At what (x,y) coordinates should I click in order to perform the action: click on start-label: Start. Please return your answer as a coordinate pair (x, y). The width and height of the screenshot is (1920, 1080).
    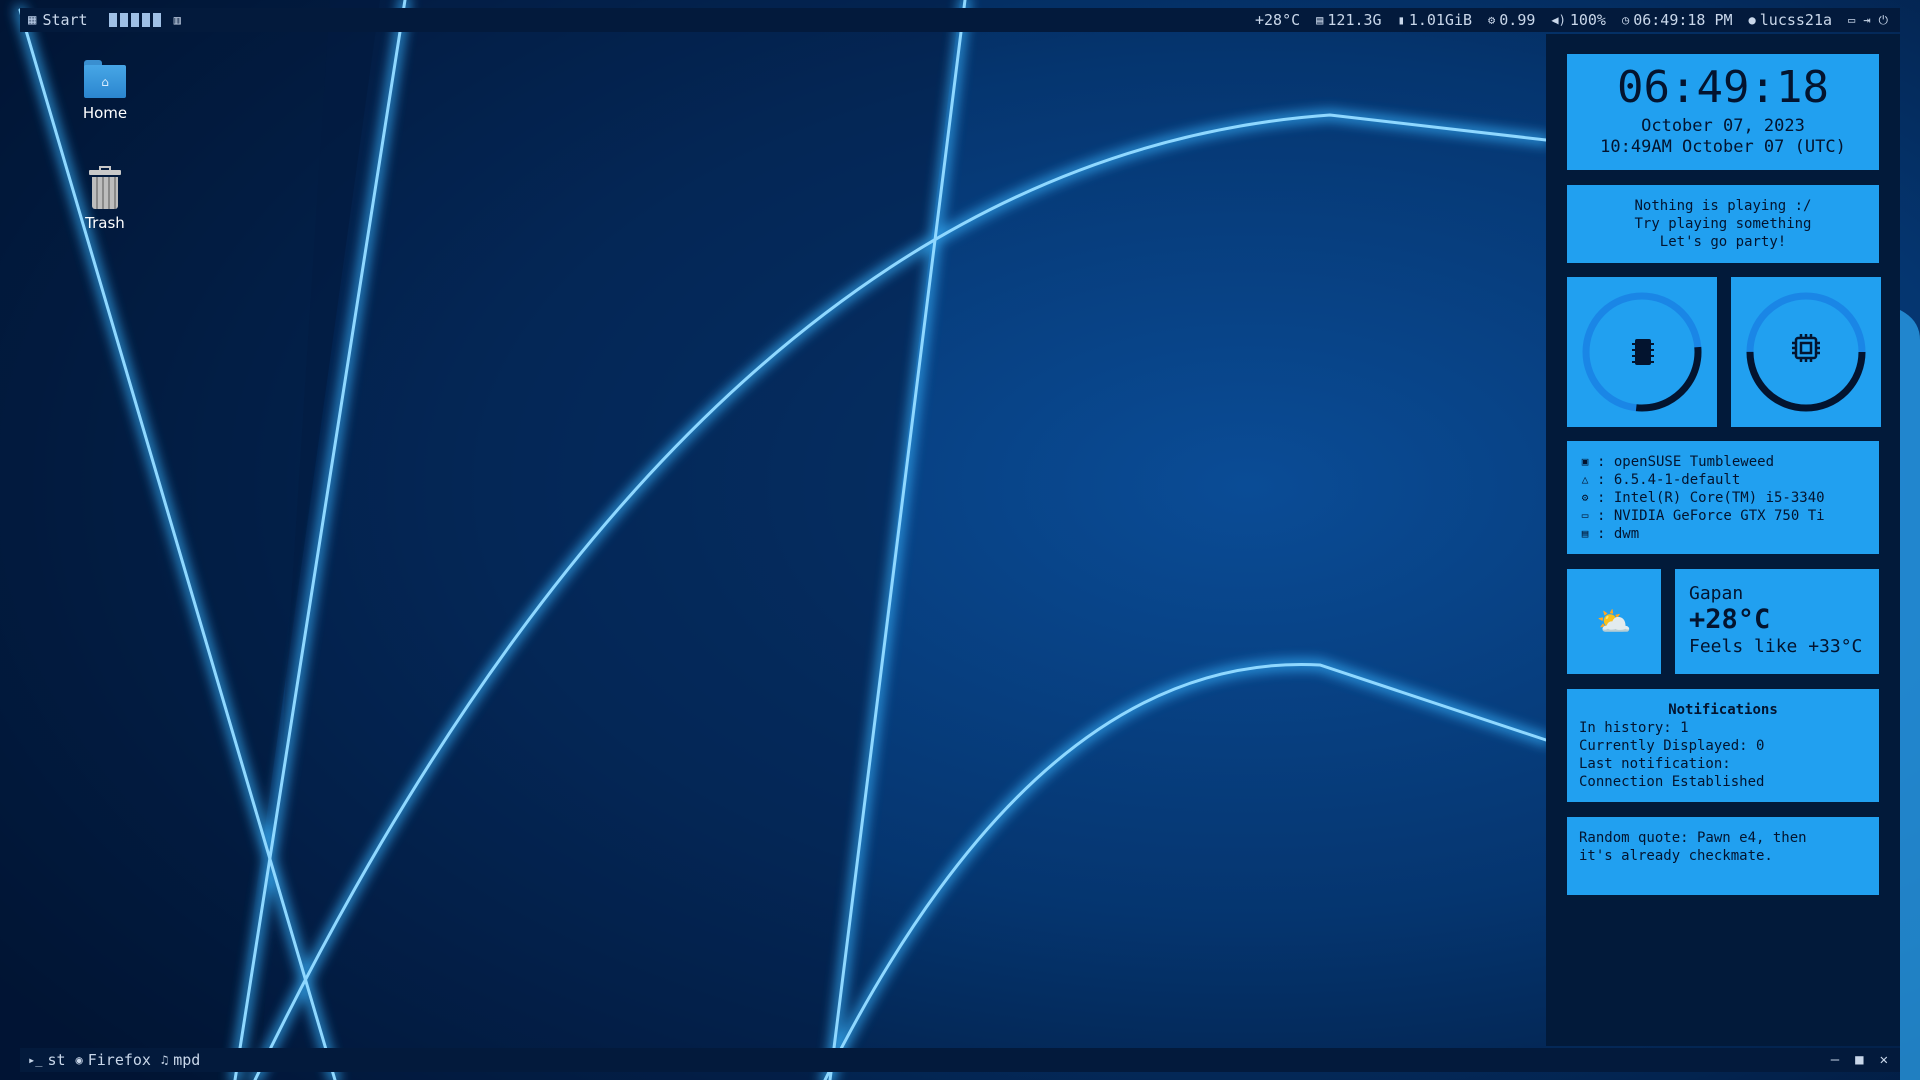
    Looking at the image, I should click on (65, 20).